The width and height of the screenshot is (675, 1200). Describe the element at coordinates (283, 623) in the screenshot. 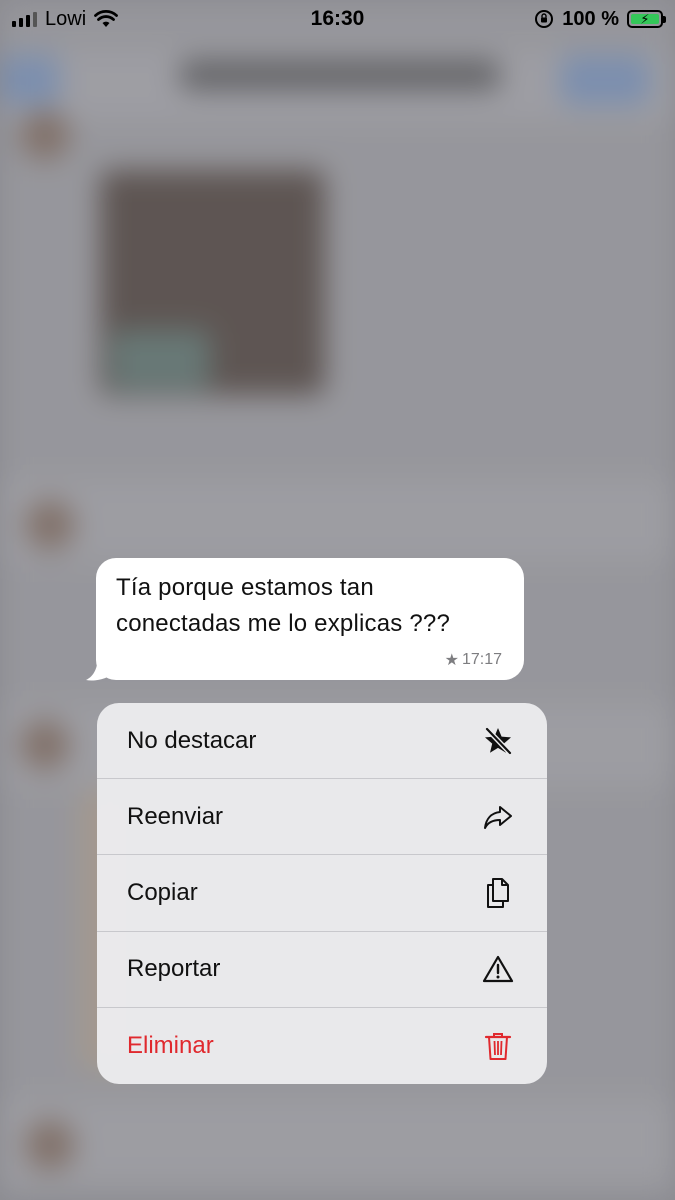

I see `message-text-line-2: conectadas me lo explicas ???` at that location.